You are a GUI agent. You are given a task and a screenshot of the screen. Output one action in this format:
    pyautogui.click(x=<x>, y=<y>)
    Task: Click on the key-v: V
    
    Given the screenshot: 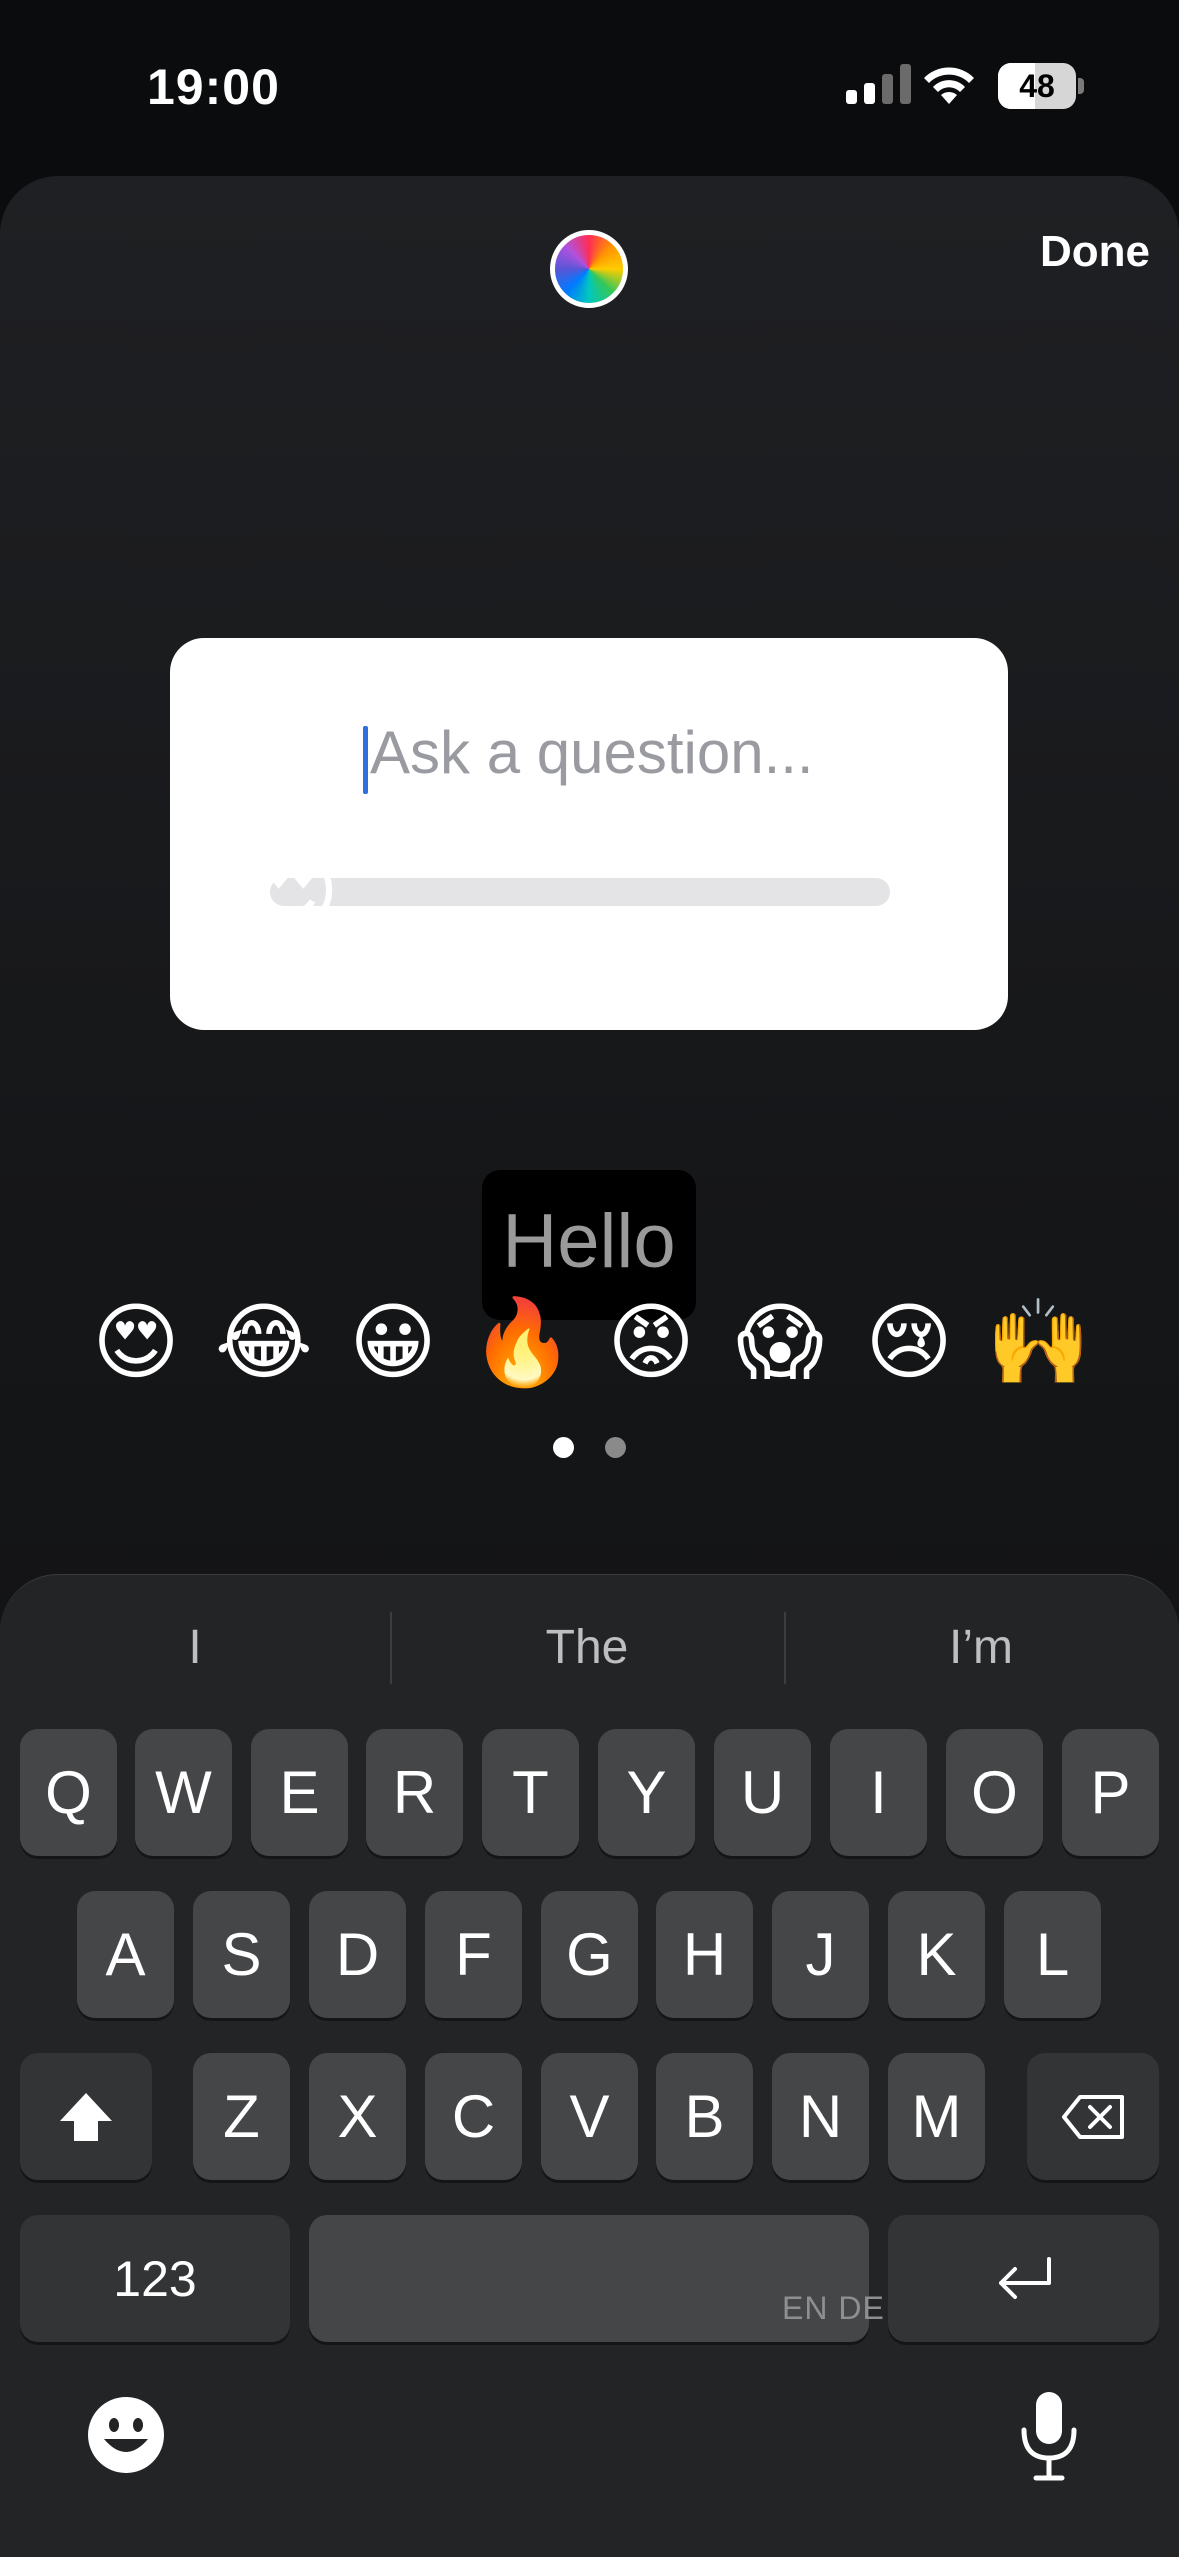 What is the action you would take?
    pyautogui.click(x=589, y=2116)
    